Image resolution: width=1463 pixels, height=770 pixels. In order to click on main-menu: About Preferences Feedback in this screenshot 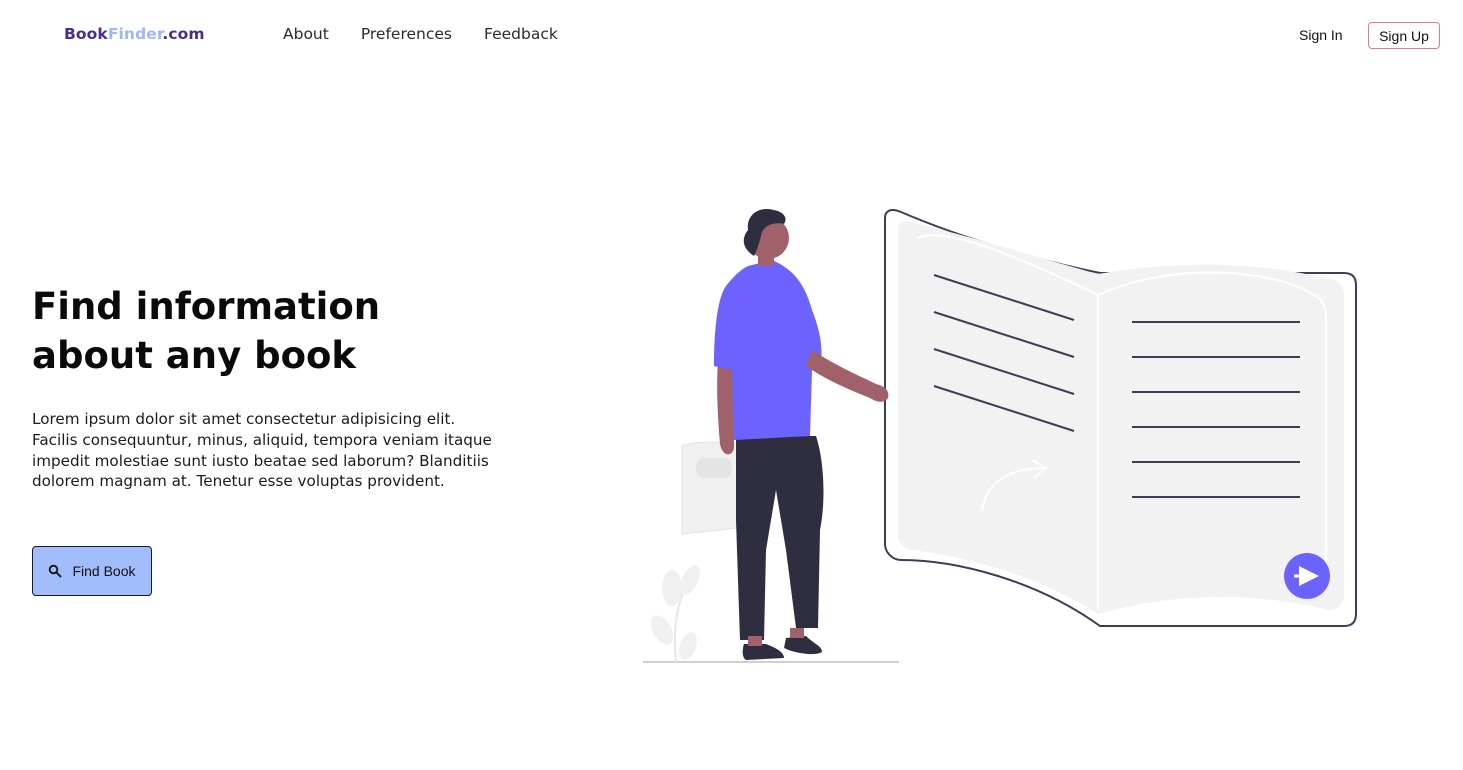, I will do `click(436, 34)`.